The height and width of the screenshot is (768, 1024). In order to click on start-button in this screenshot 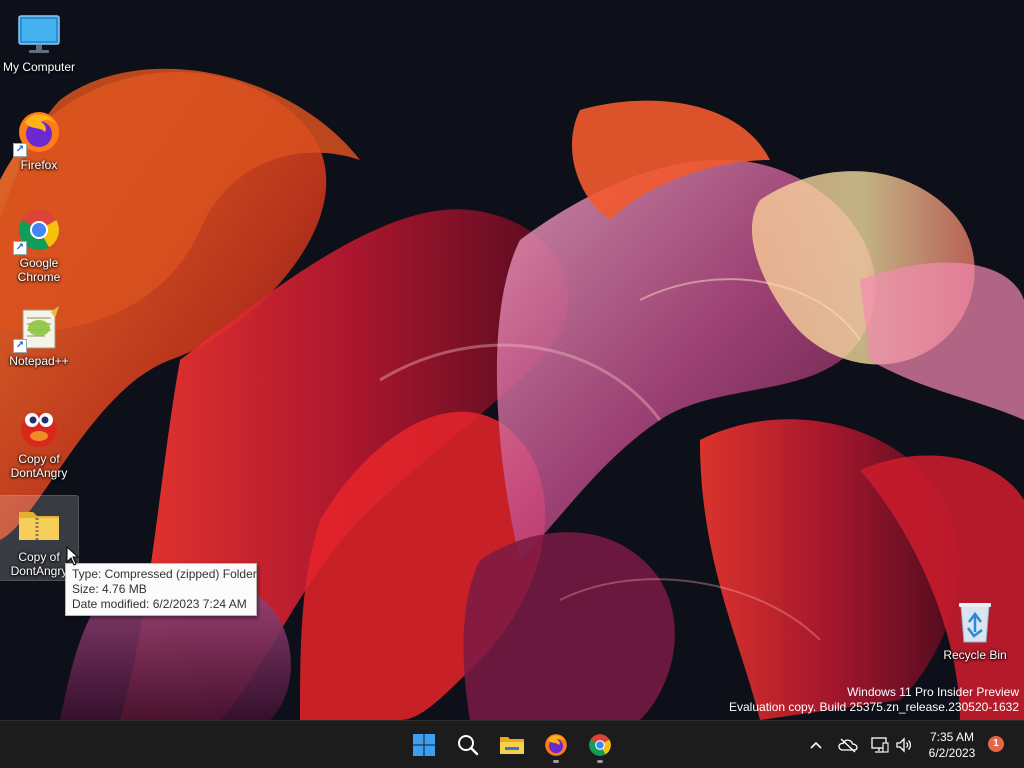, I will do `click(424, 745)`.